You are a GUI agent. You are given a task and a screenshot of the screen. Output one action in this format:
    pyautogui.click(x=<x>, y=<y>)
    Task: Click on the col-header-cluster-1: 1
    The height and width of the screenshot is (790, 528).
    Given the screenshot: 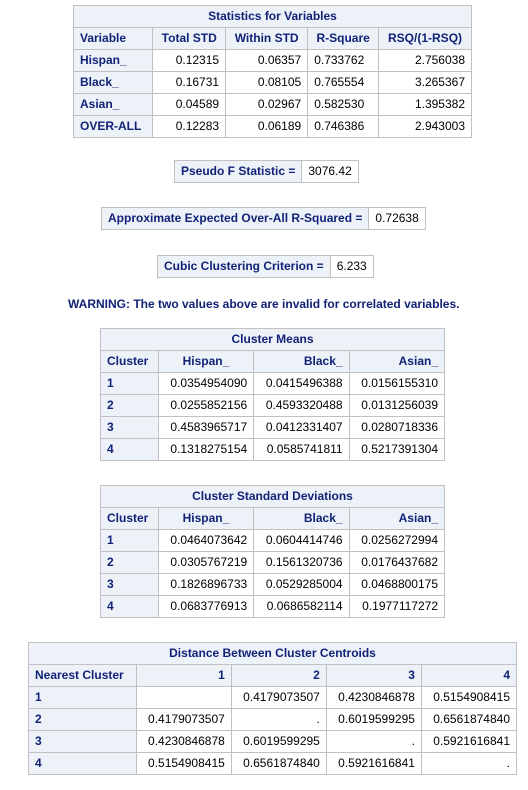 What is the action you would take?
    pyautogui.click(x=183, y=675)
    